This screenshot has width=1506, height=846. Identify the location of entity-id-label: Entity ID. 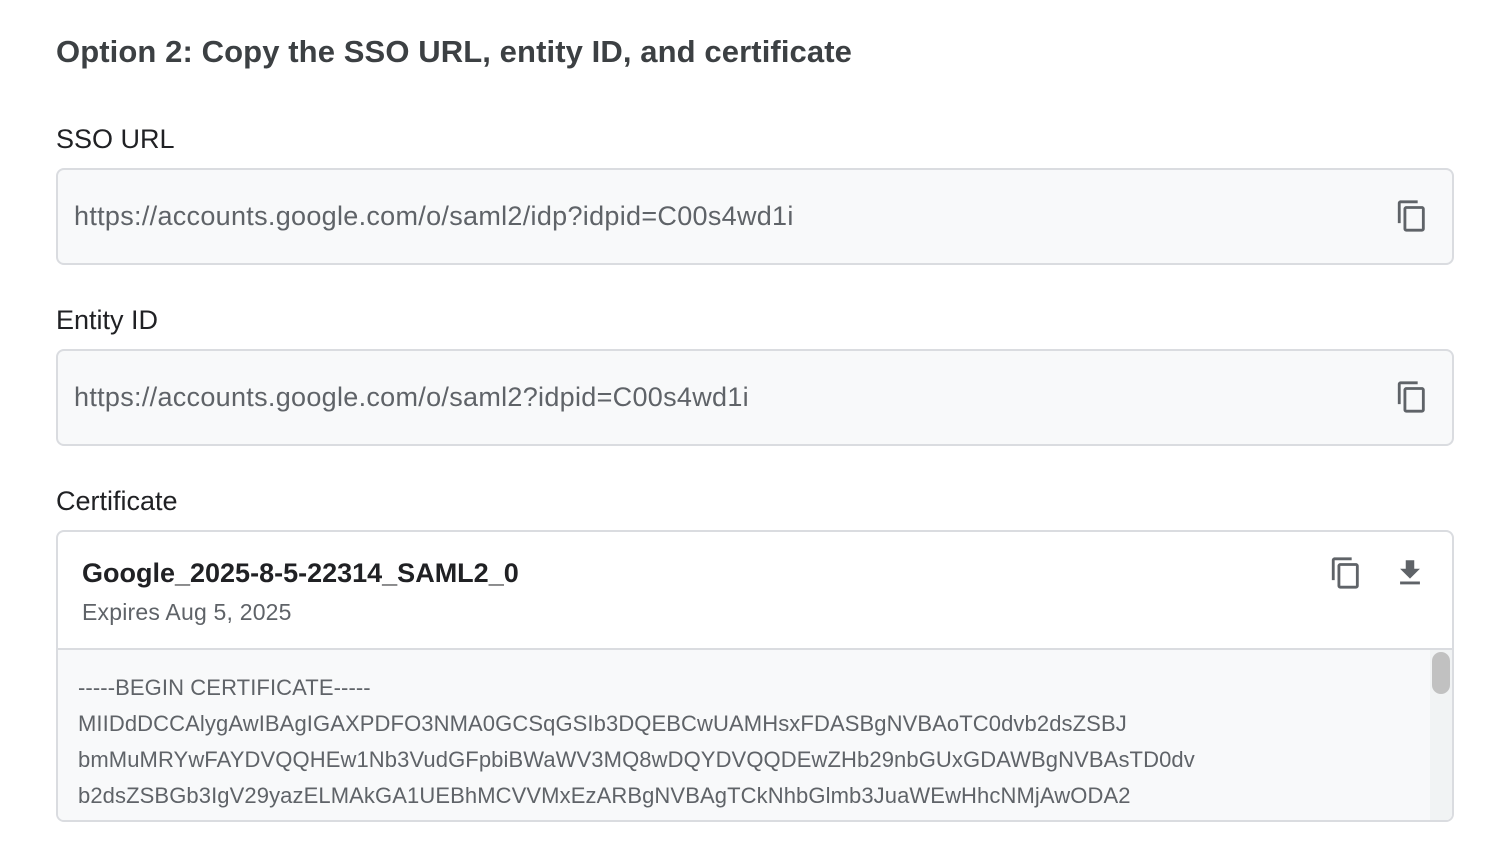
(107, 320).